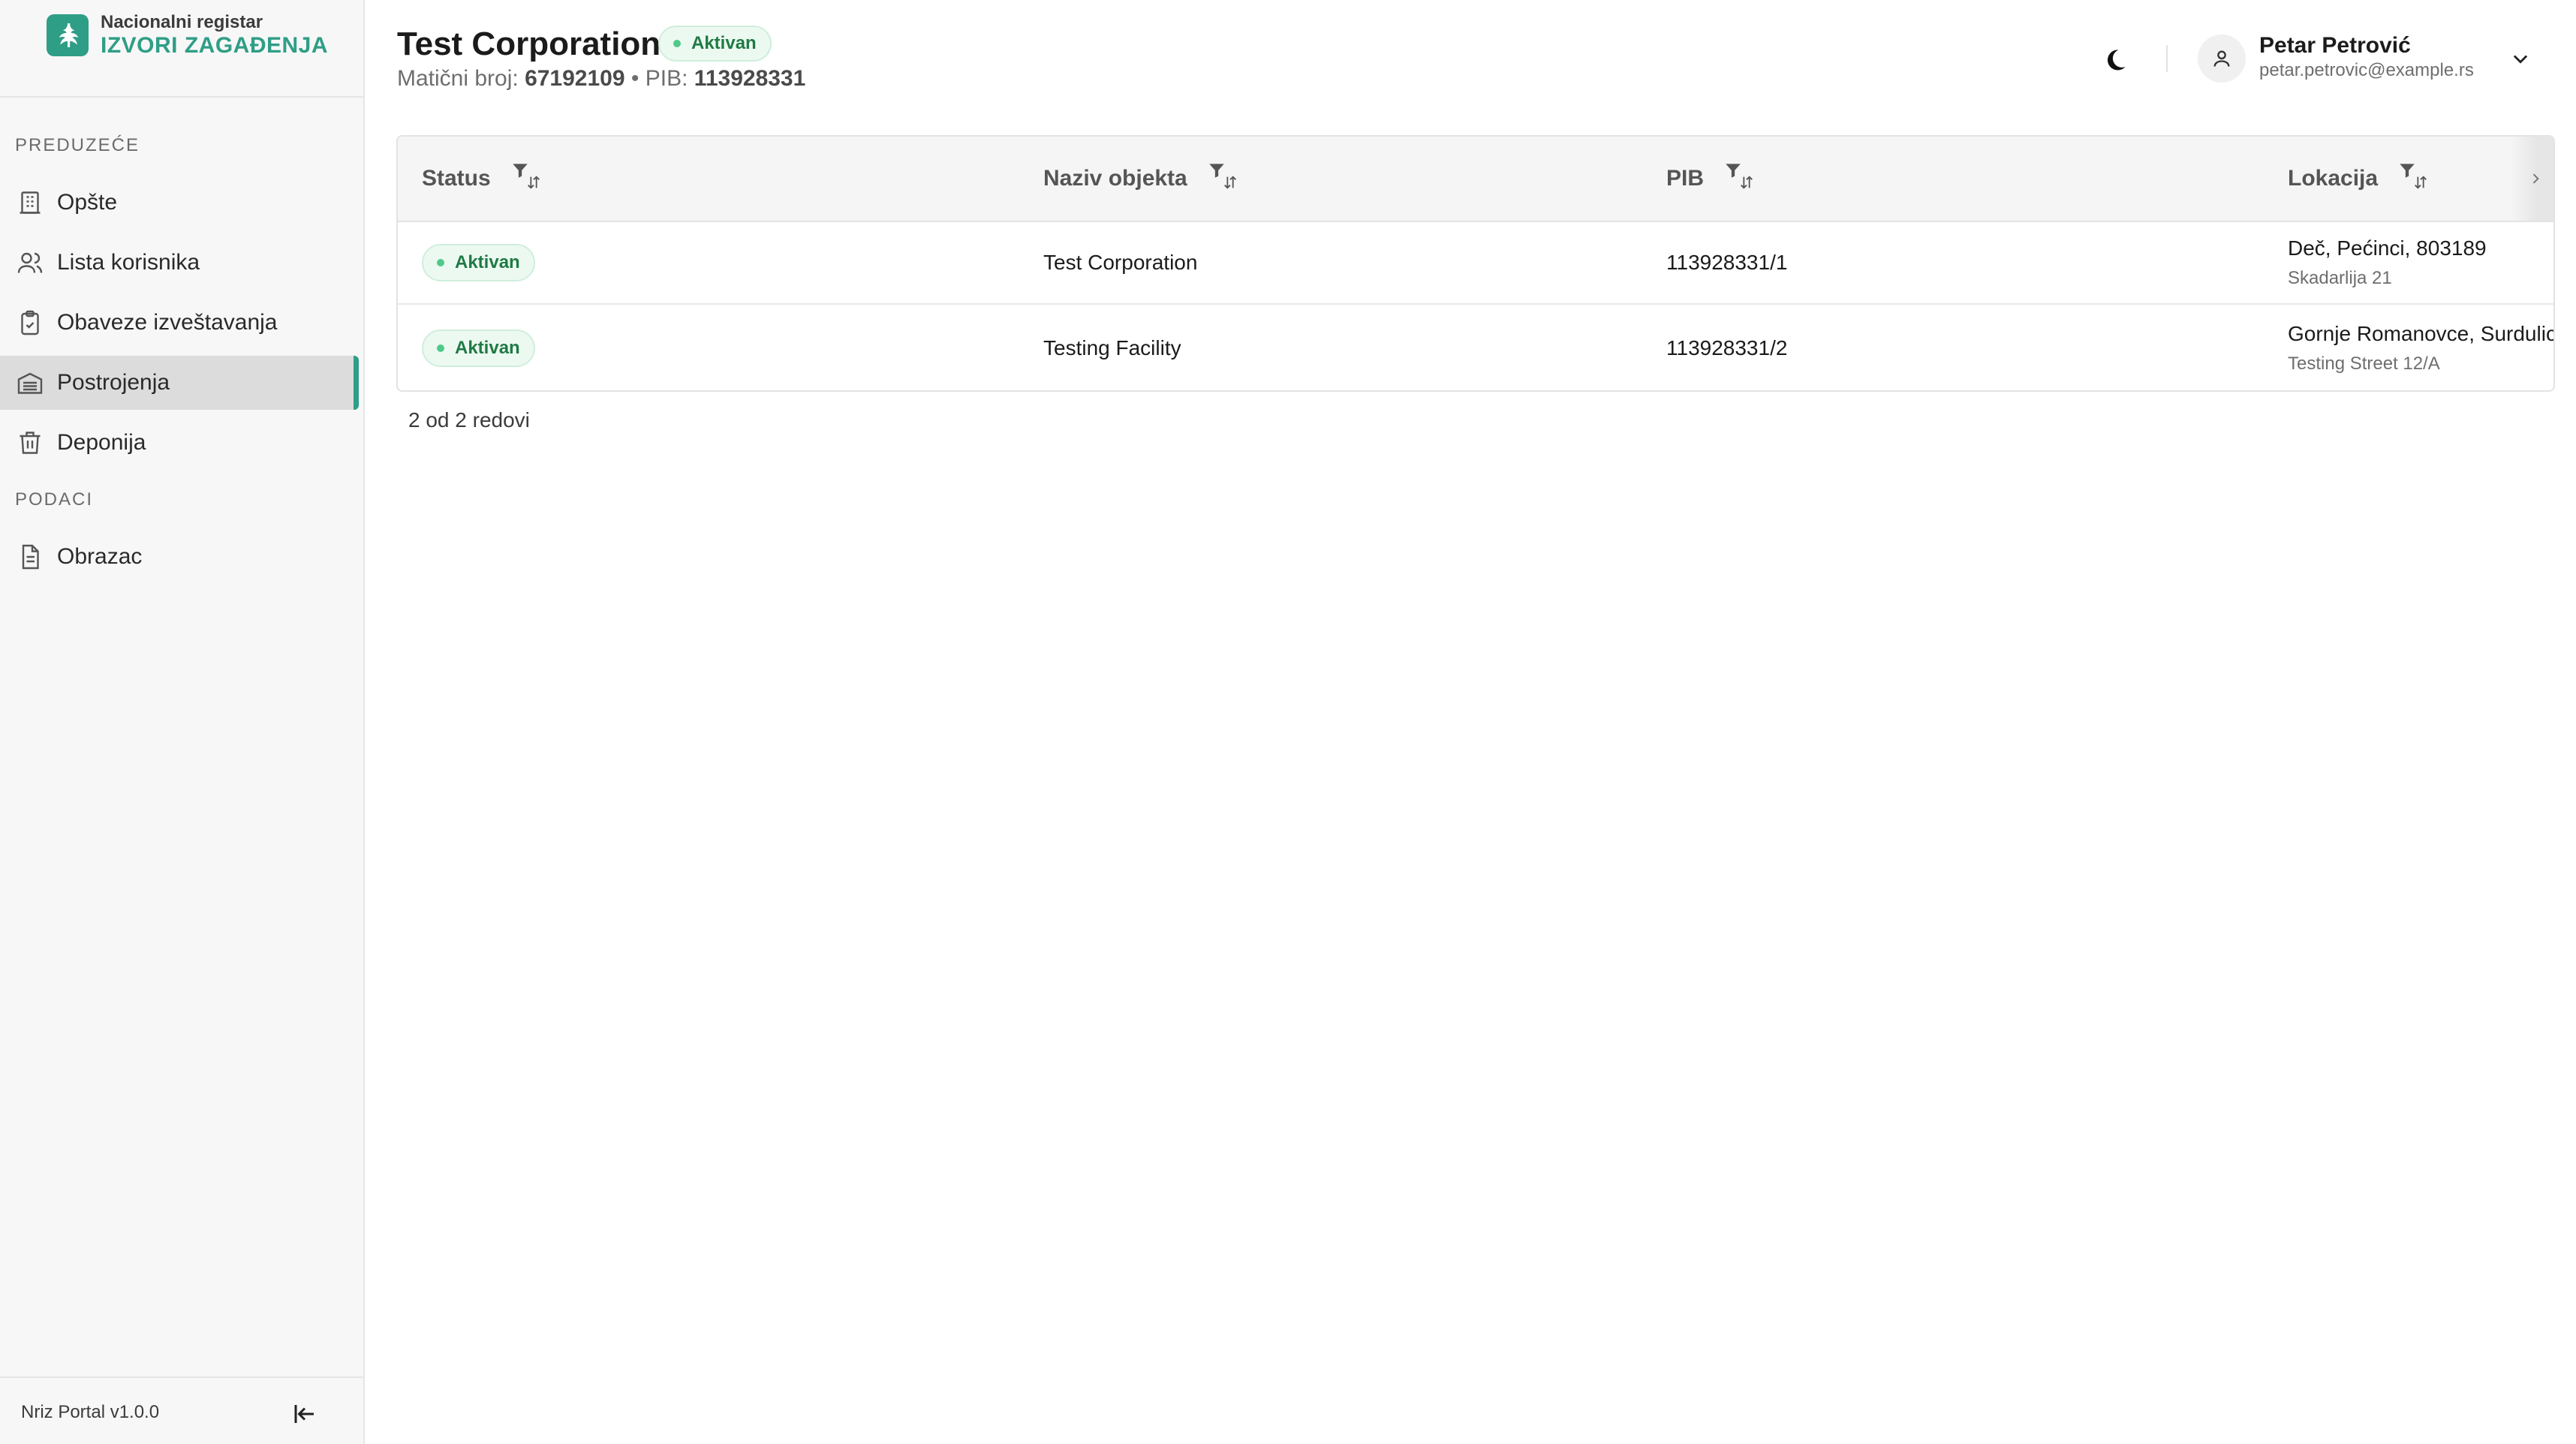 Image resolution: width=2576 pixels, height=1444 pixels. I want to click on sidebar-item-lista-korisnika: Lista korisnika, so click(179, 263).